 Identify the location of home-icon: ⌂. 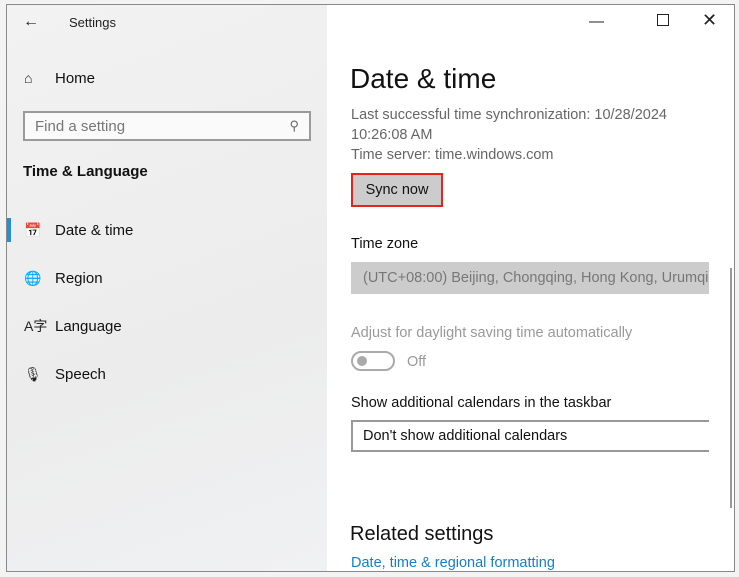
(28, 78).